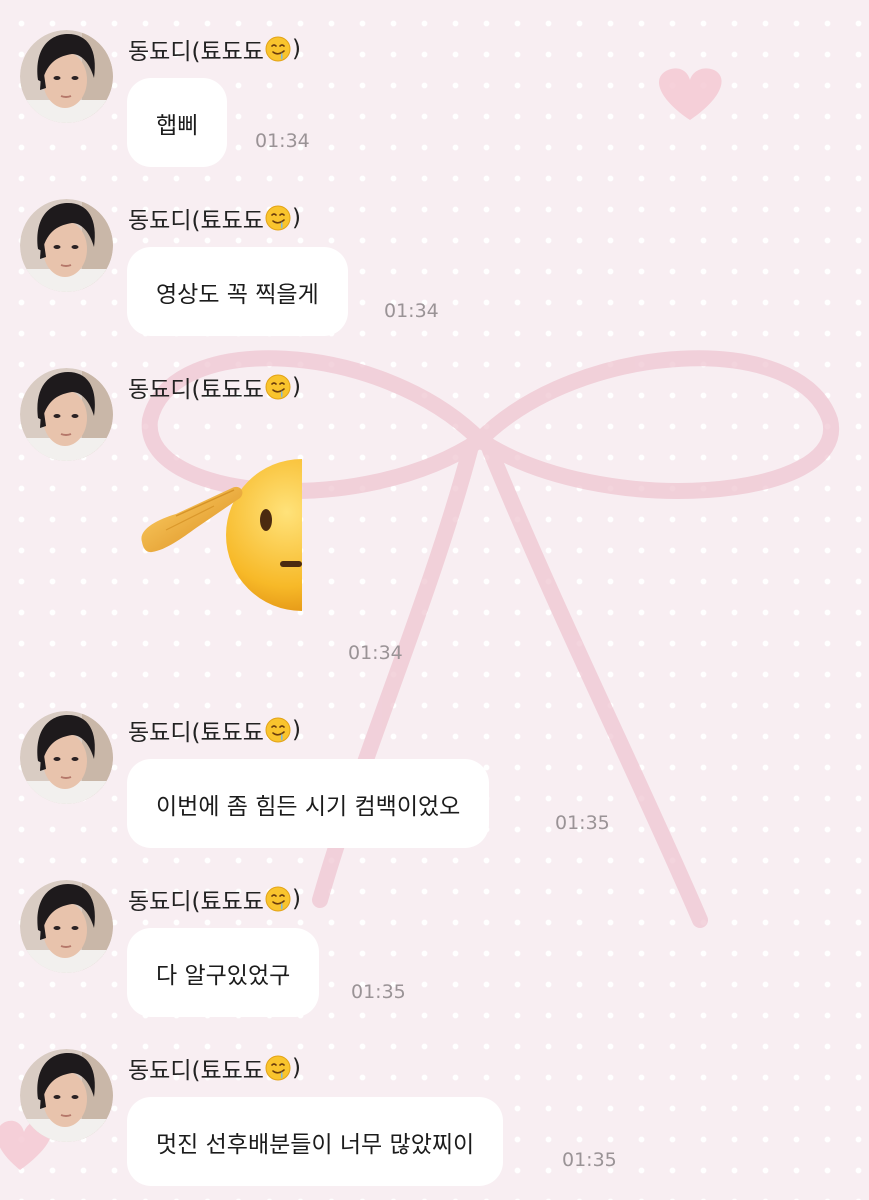 The height and width of the screenshot is (1200, 869). Describe the element at coordinates (237, 291) in the screenshot. I see `message-bubble: 영상도 꼭 찍을게` at that location.